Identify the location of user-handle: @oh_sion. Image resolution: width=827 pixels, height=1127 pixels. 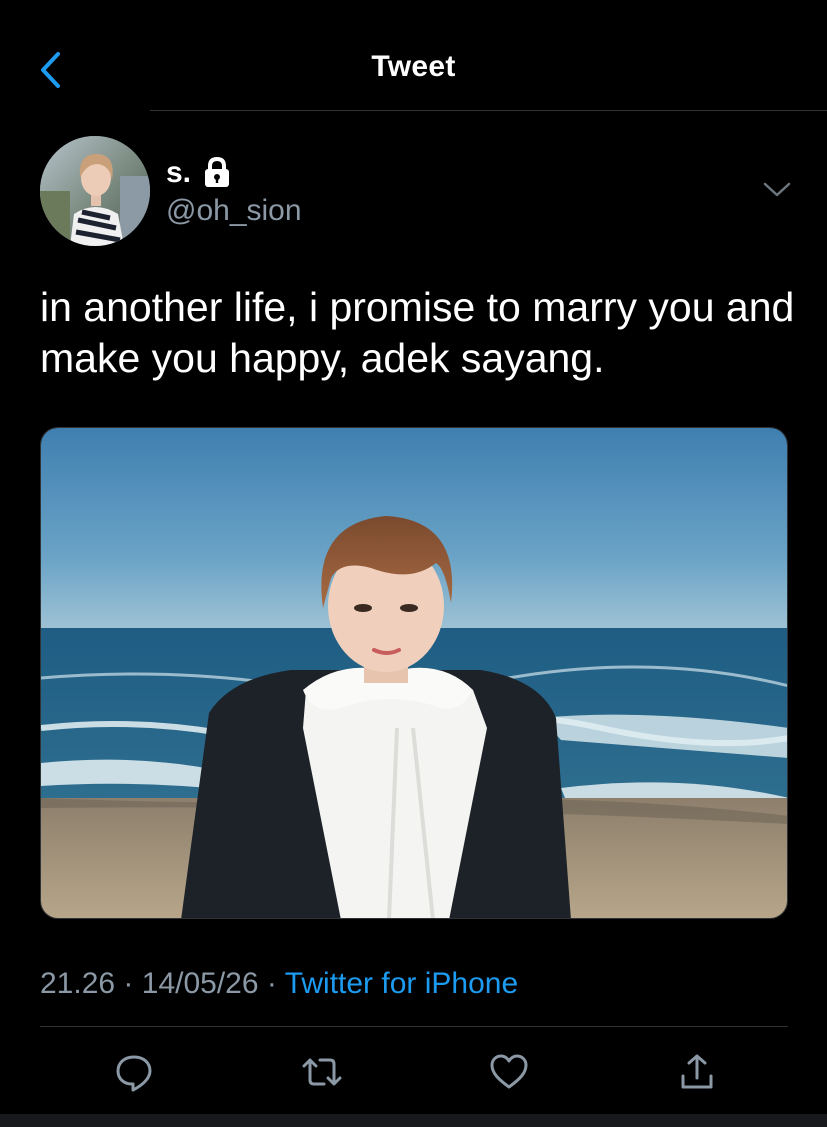
(234, 211).